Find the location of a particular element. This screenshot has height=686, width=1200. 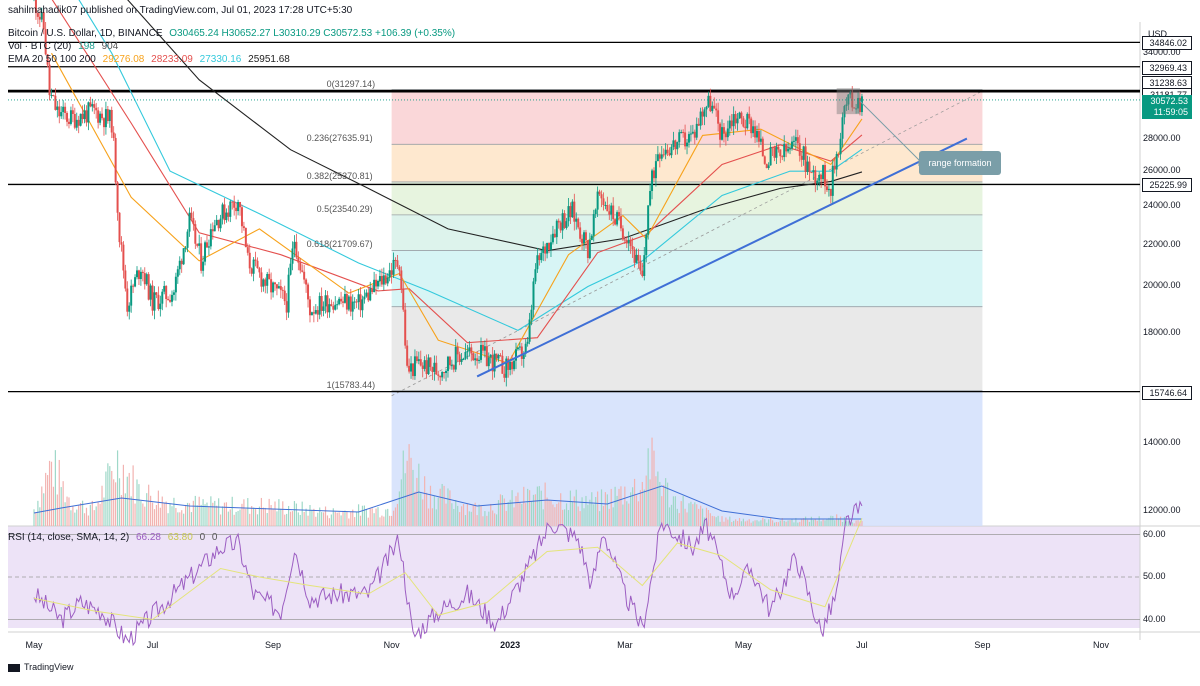

x-tick-6: May is located at coordinates (743, 645).